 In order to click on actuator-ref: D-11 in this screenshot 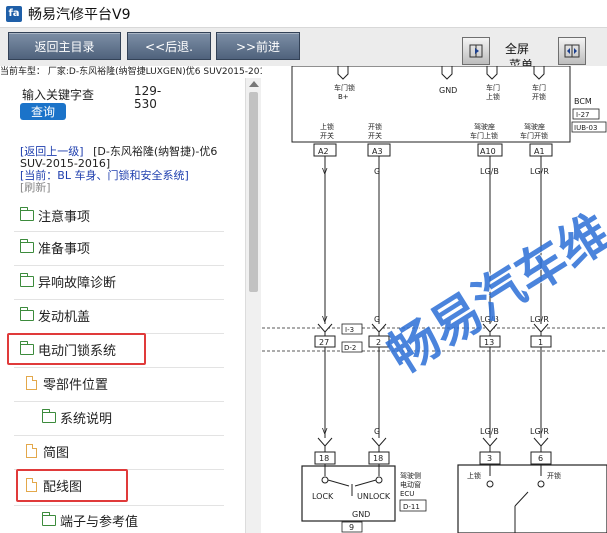, I will do `click(411, 507)`.